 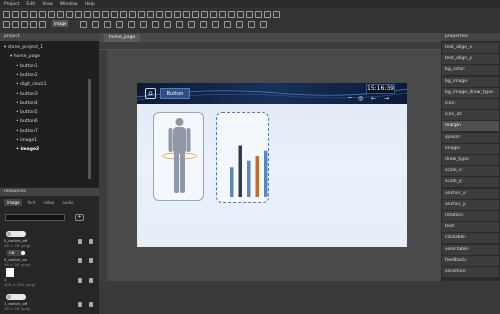 I want to click on tab-video: video, so click(x=48, y=202).